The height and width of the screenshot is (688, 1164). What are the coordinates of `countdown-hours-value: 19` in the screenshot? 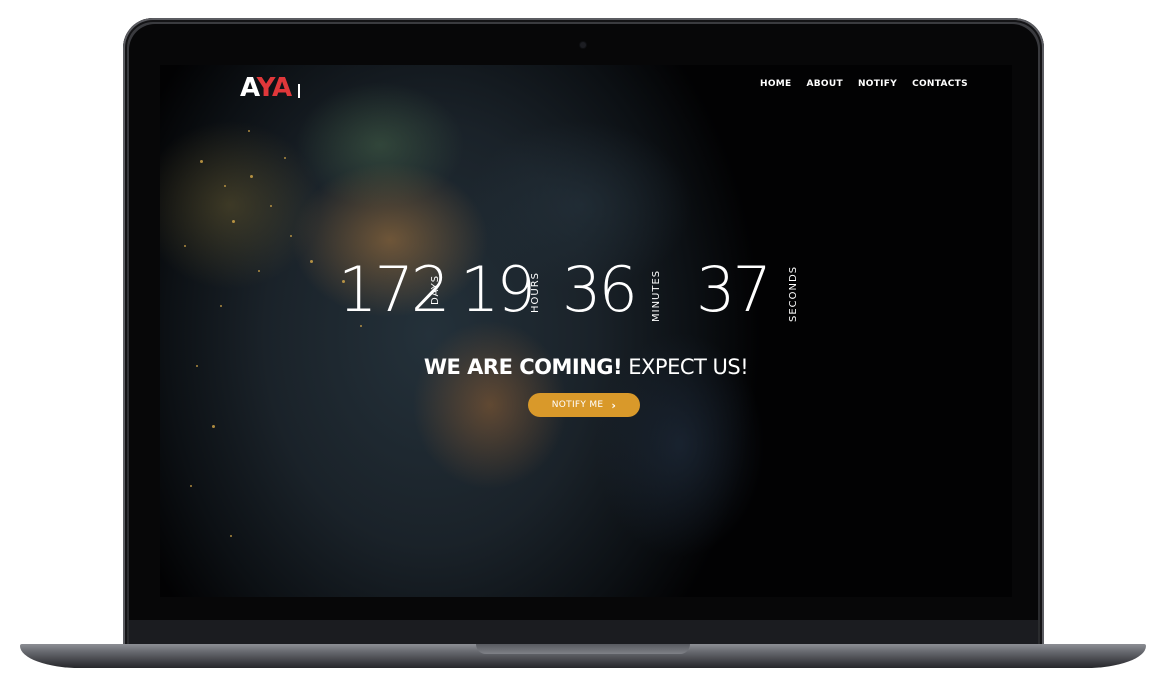 It's located at (498, 289).